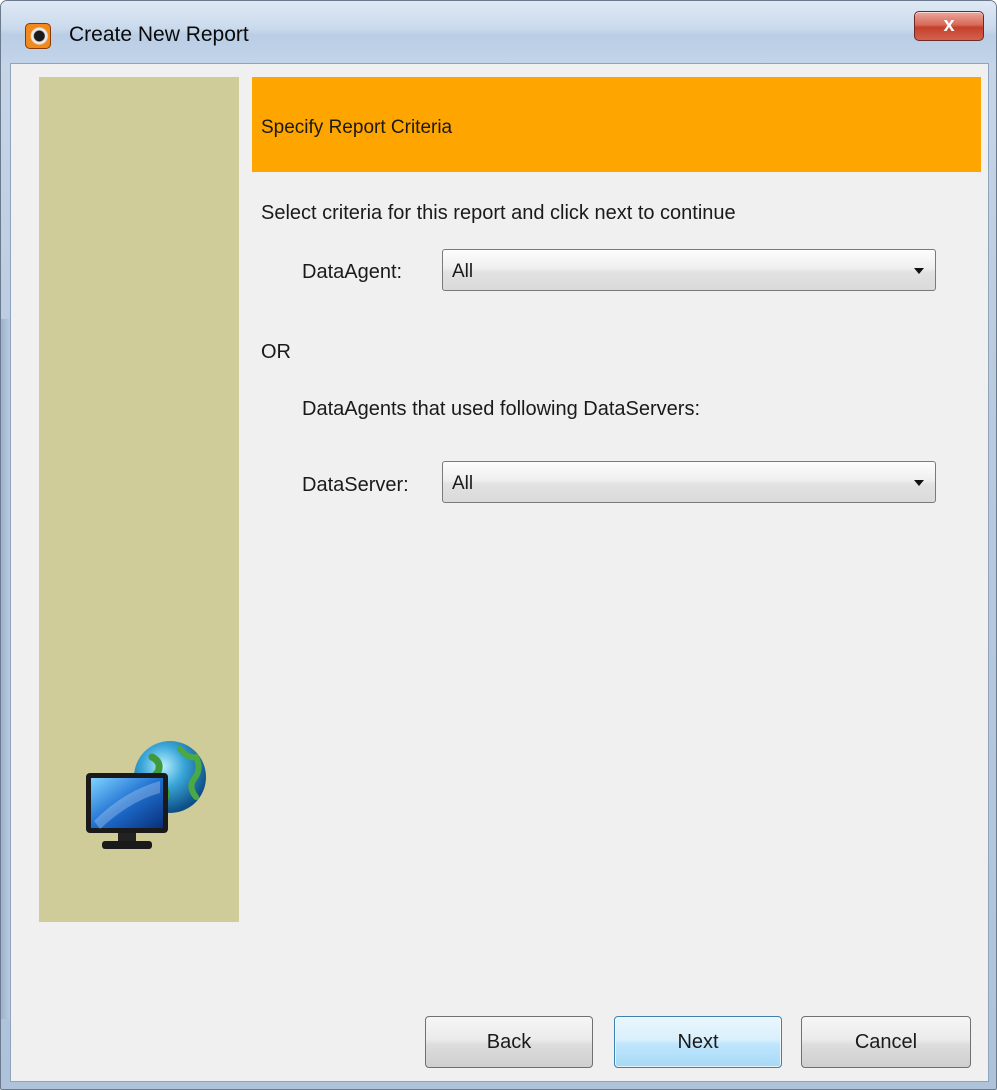  Describe the element at coordinates (463, 271) in the screenshot. I see `dataagent-selected-value: All` at that location.